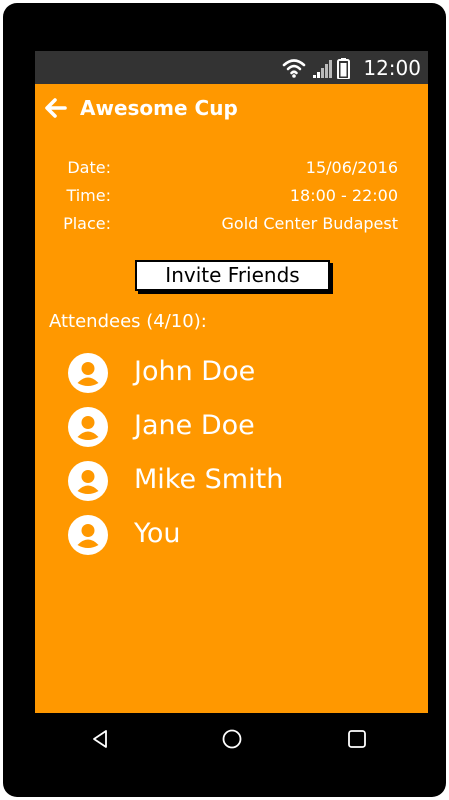 Image resolution: width=449 pixels, height=800 pixels. I want to click on battery-icon, so click(343, 69).